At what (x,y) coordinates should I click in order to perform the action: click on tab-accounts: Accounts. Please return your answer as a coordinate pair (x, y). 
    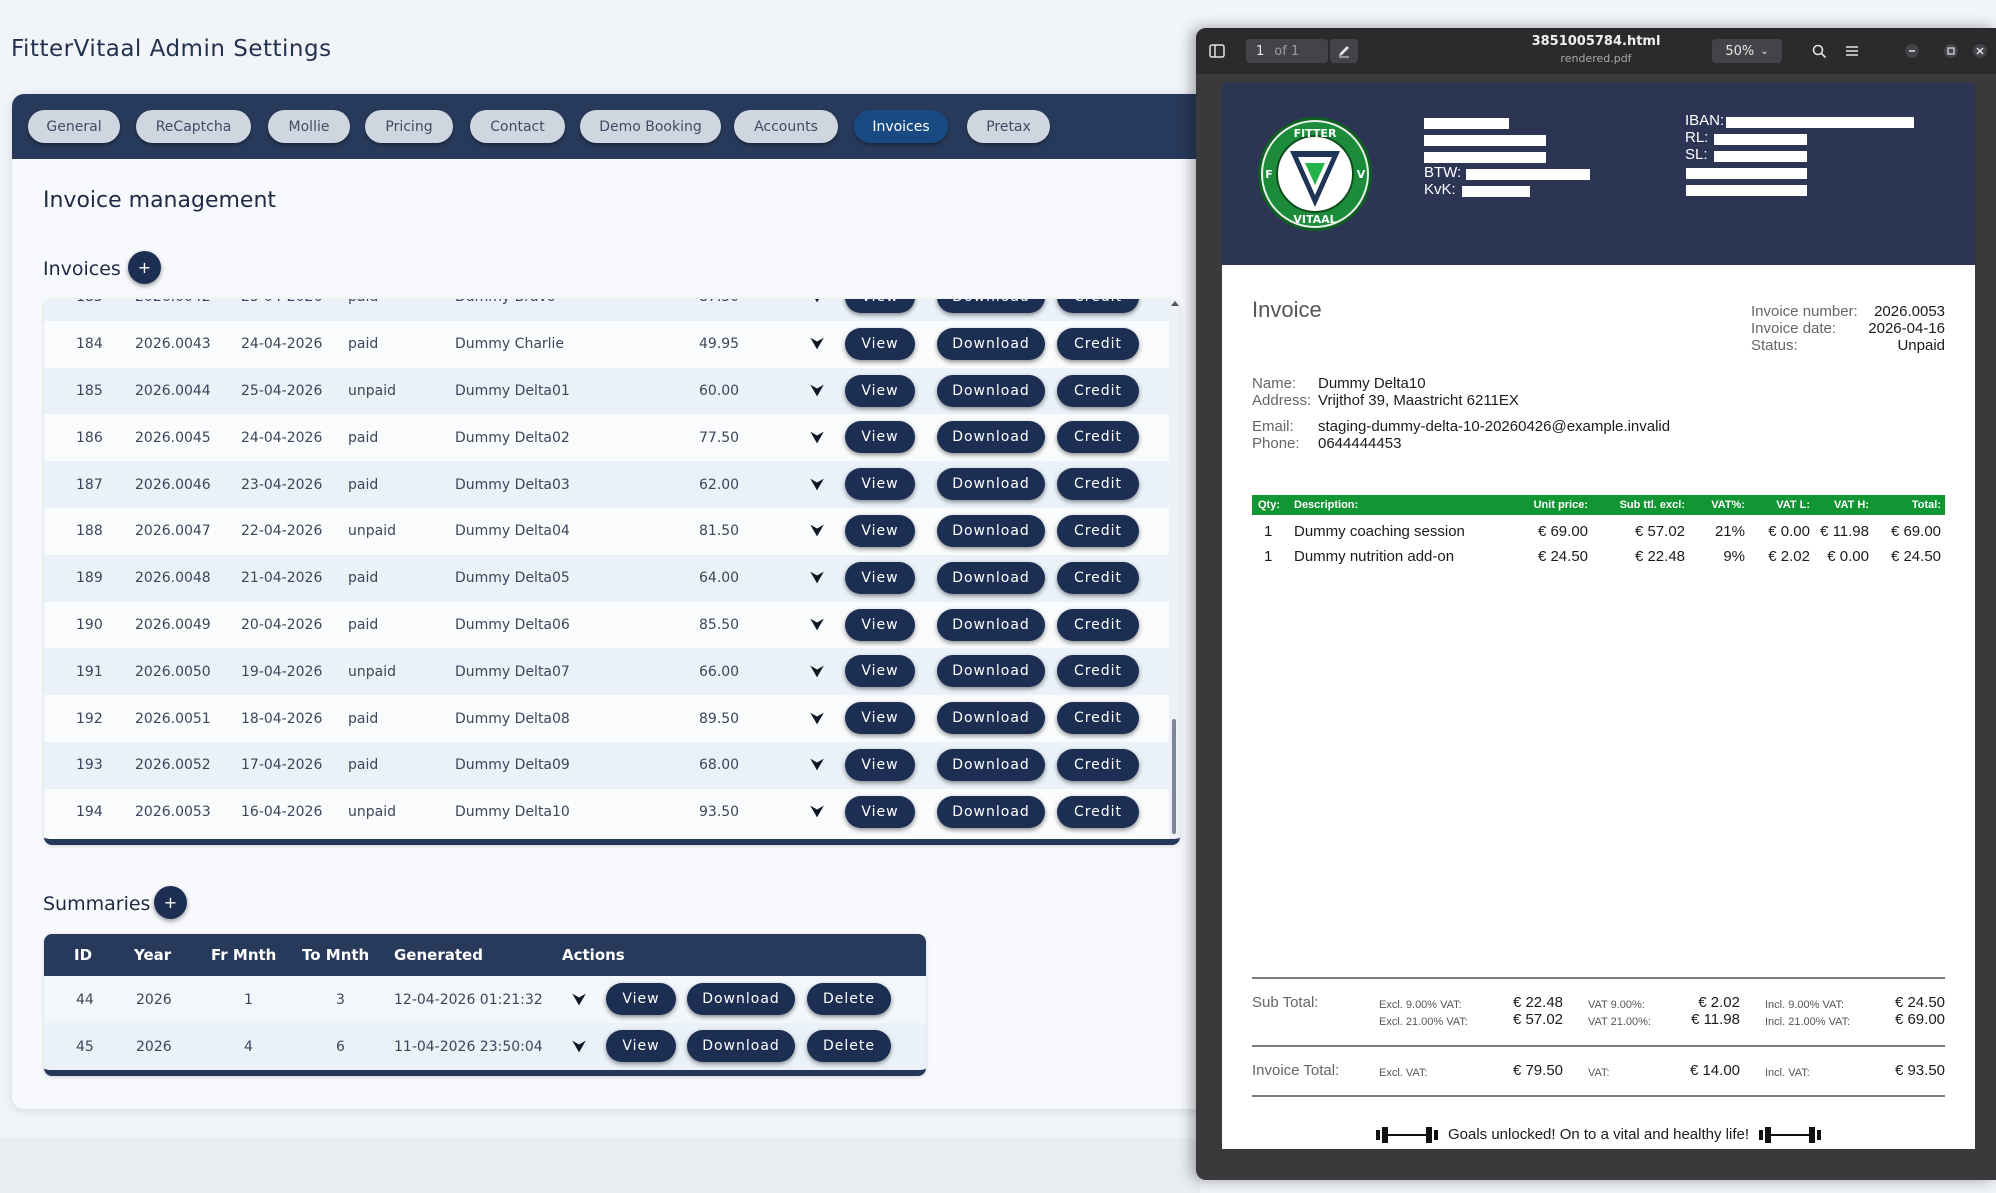
    Looking at the image, I should click on (786, 126).